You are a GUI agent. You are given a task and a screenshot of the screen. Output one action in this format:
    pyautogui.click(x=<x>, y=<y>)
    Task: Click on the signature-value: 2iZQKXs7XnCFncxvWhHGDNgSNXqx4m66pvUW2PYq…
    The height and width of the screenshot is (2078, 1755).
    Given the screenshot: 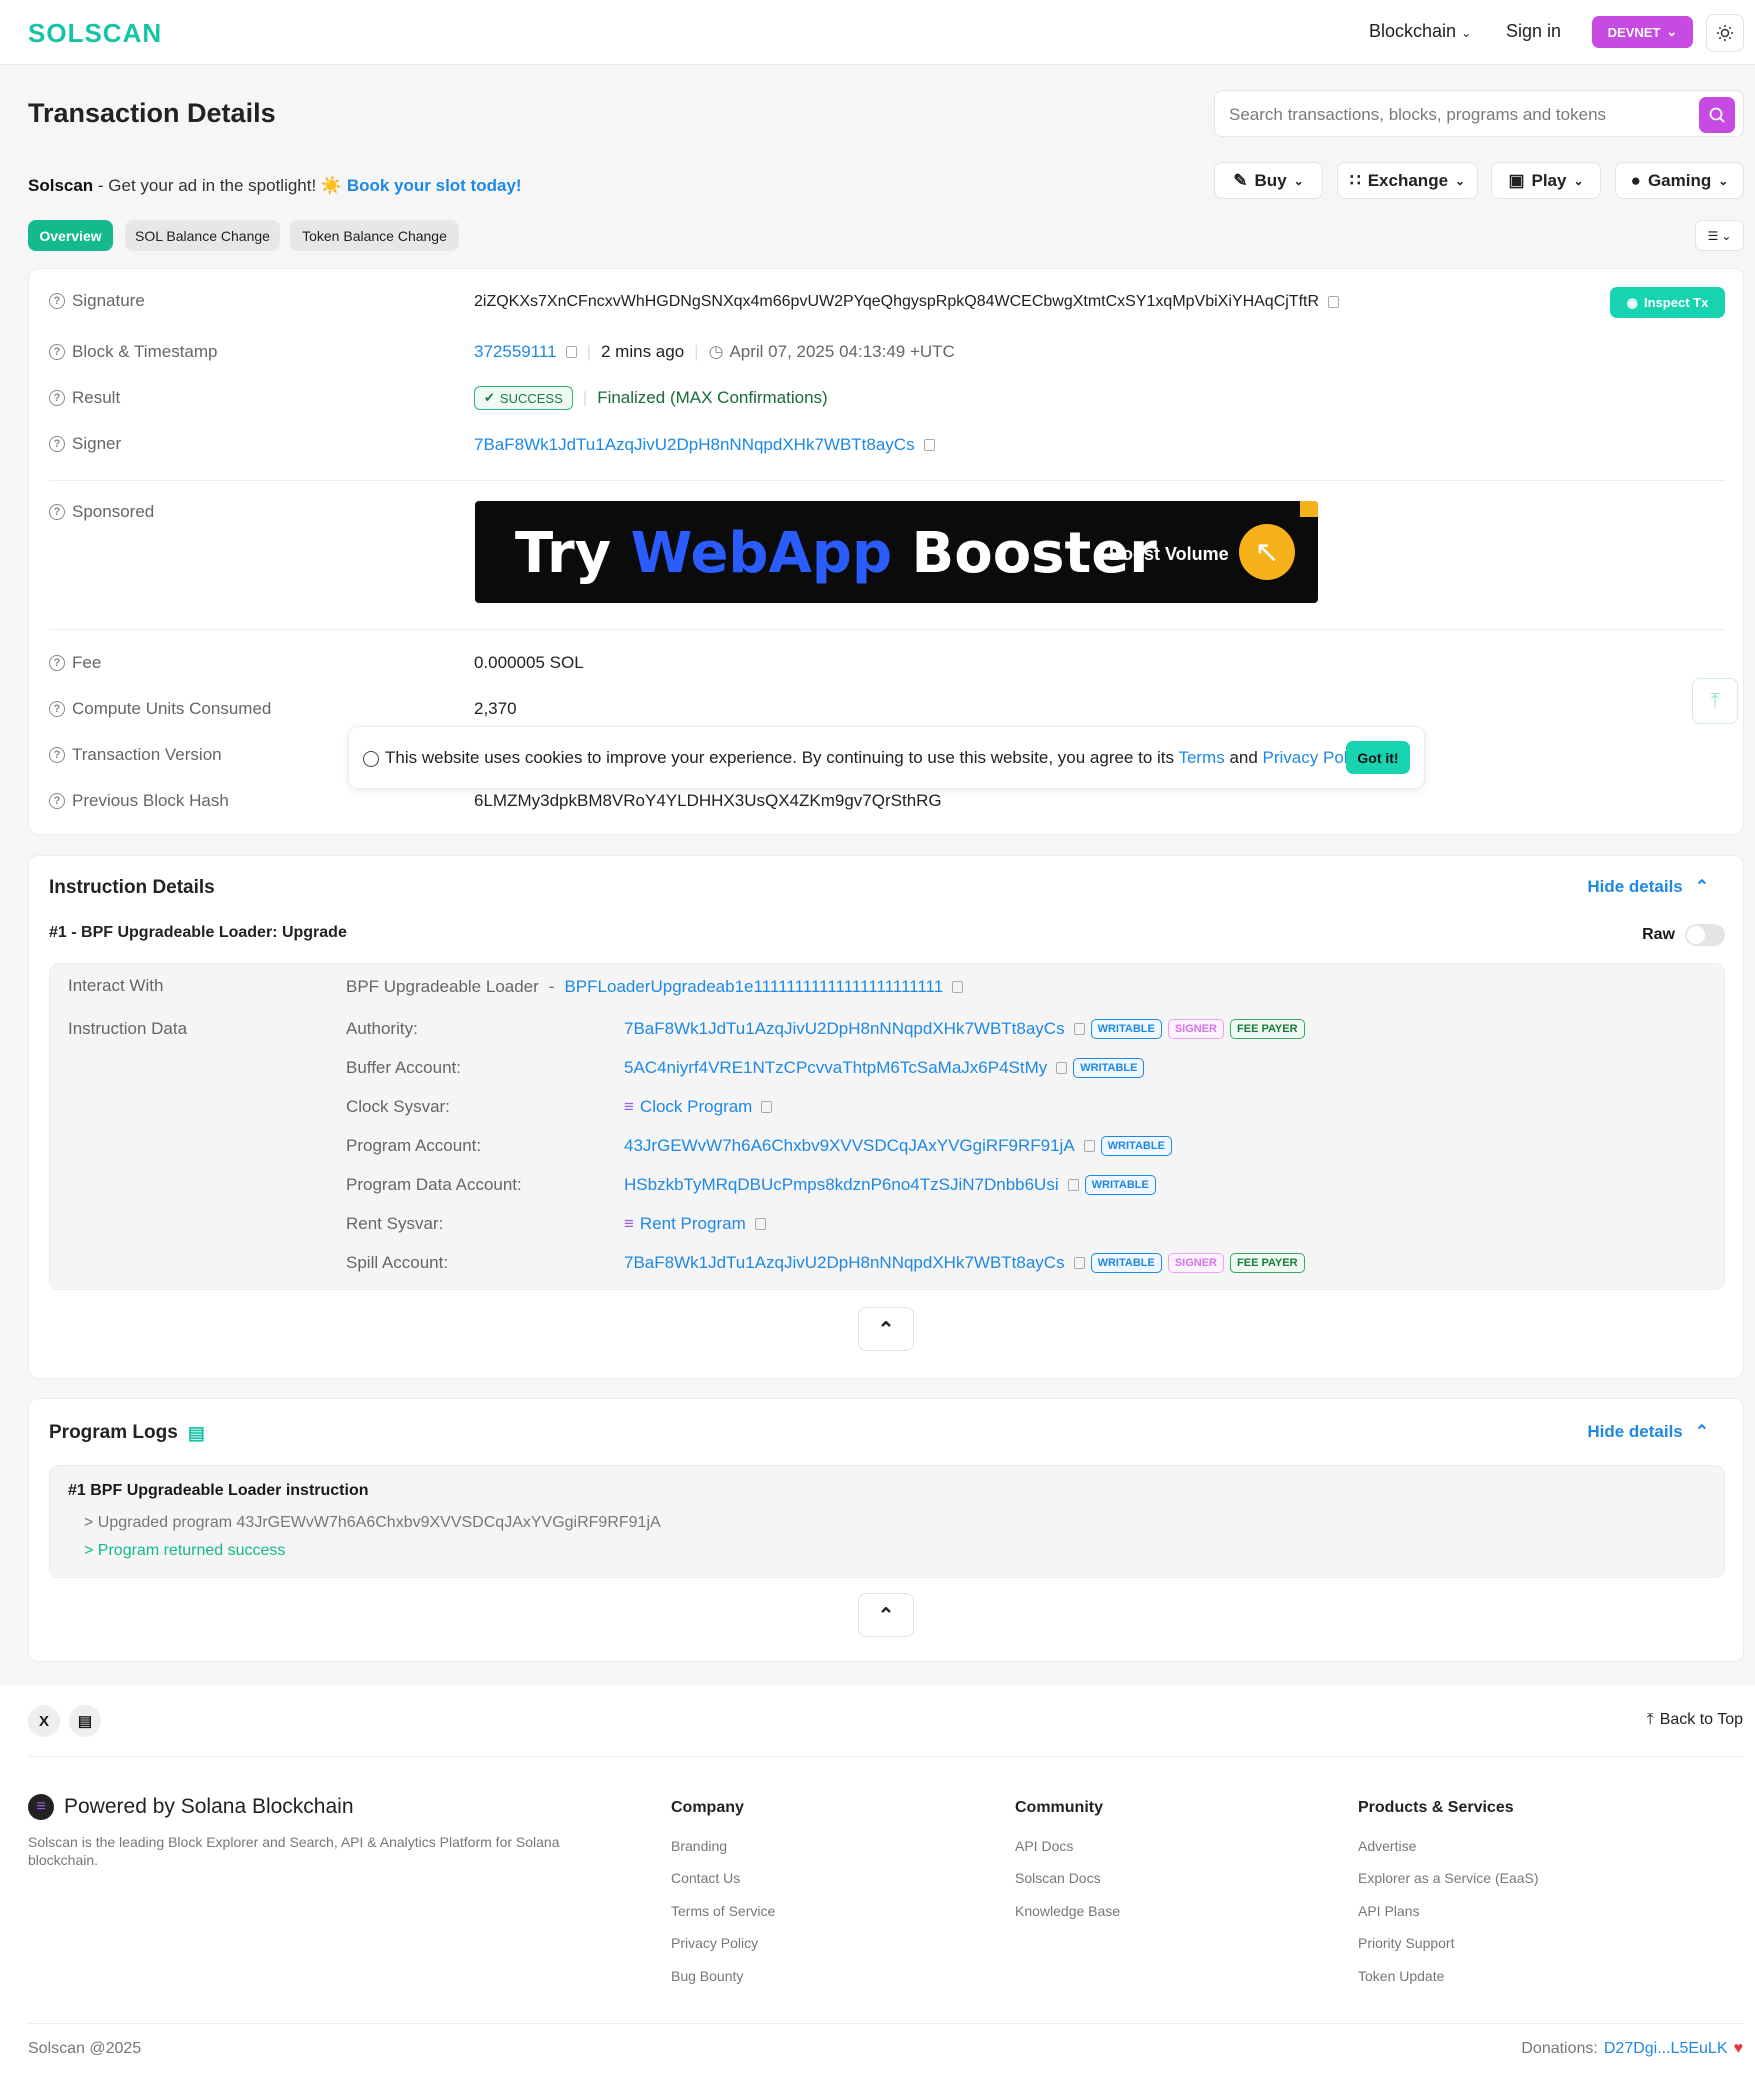 What is the action you would take?
    pyautogui.click(x=897, y=301)
    